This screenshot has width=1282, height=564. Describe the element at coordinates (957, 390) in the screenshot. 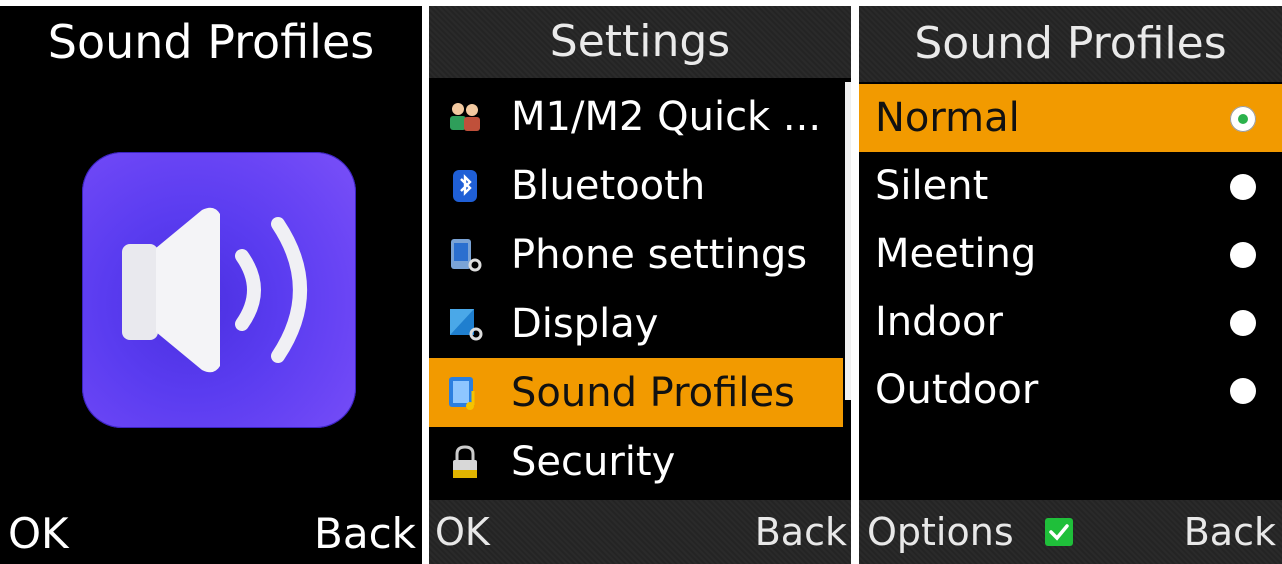

I see `profile-label: Outdoor` at that location.